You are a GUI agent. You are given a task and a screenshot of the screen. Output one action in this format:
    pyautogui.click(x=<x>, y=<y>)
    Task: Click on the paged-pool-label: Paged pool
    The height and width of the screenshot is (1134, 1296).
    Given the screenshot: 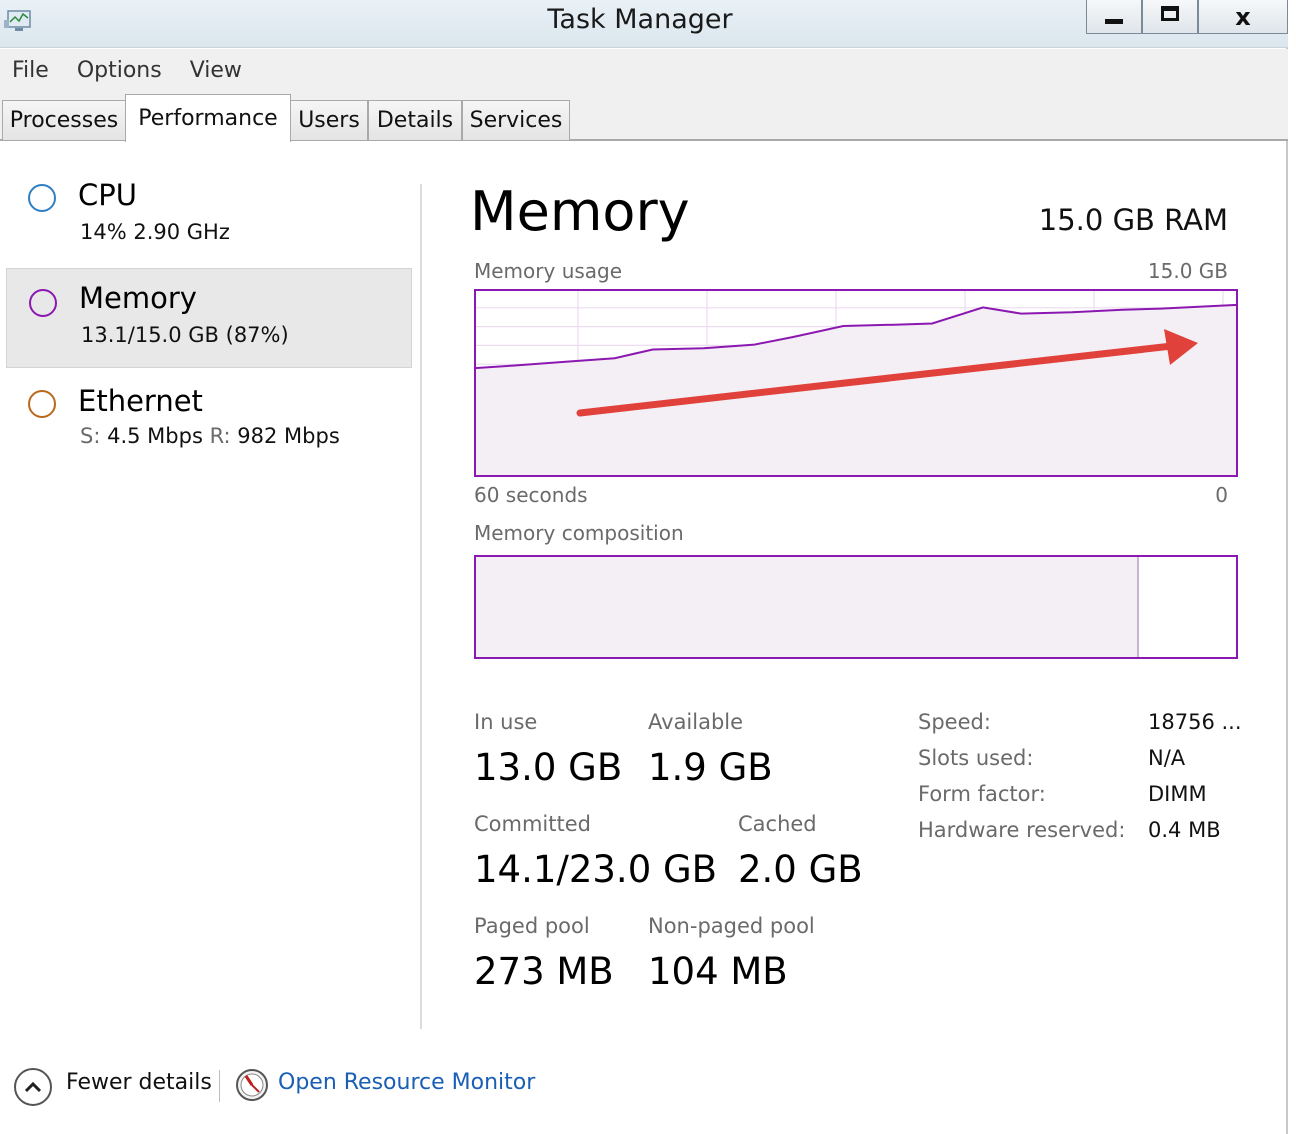 What is the action you would take?
    pyautogui.click(x=532, y=926)
    